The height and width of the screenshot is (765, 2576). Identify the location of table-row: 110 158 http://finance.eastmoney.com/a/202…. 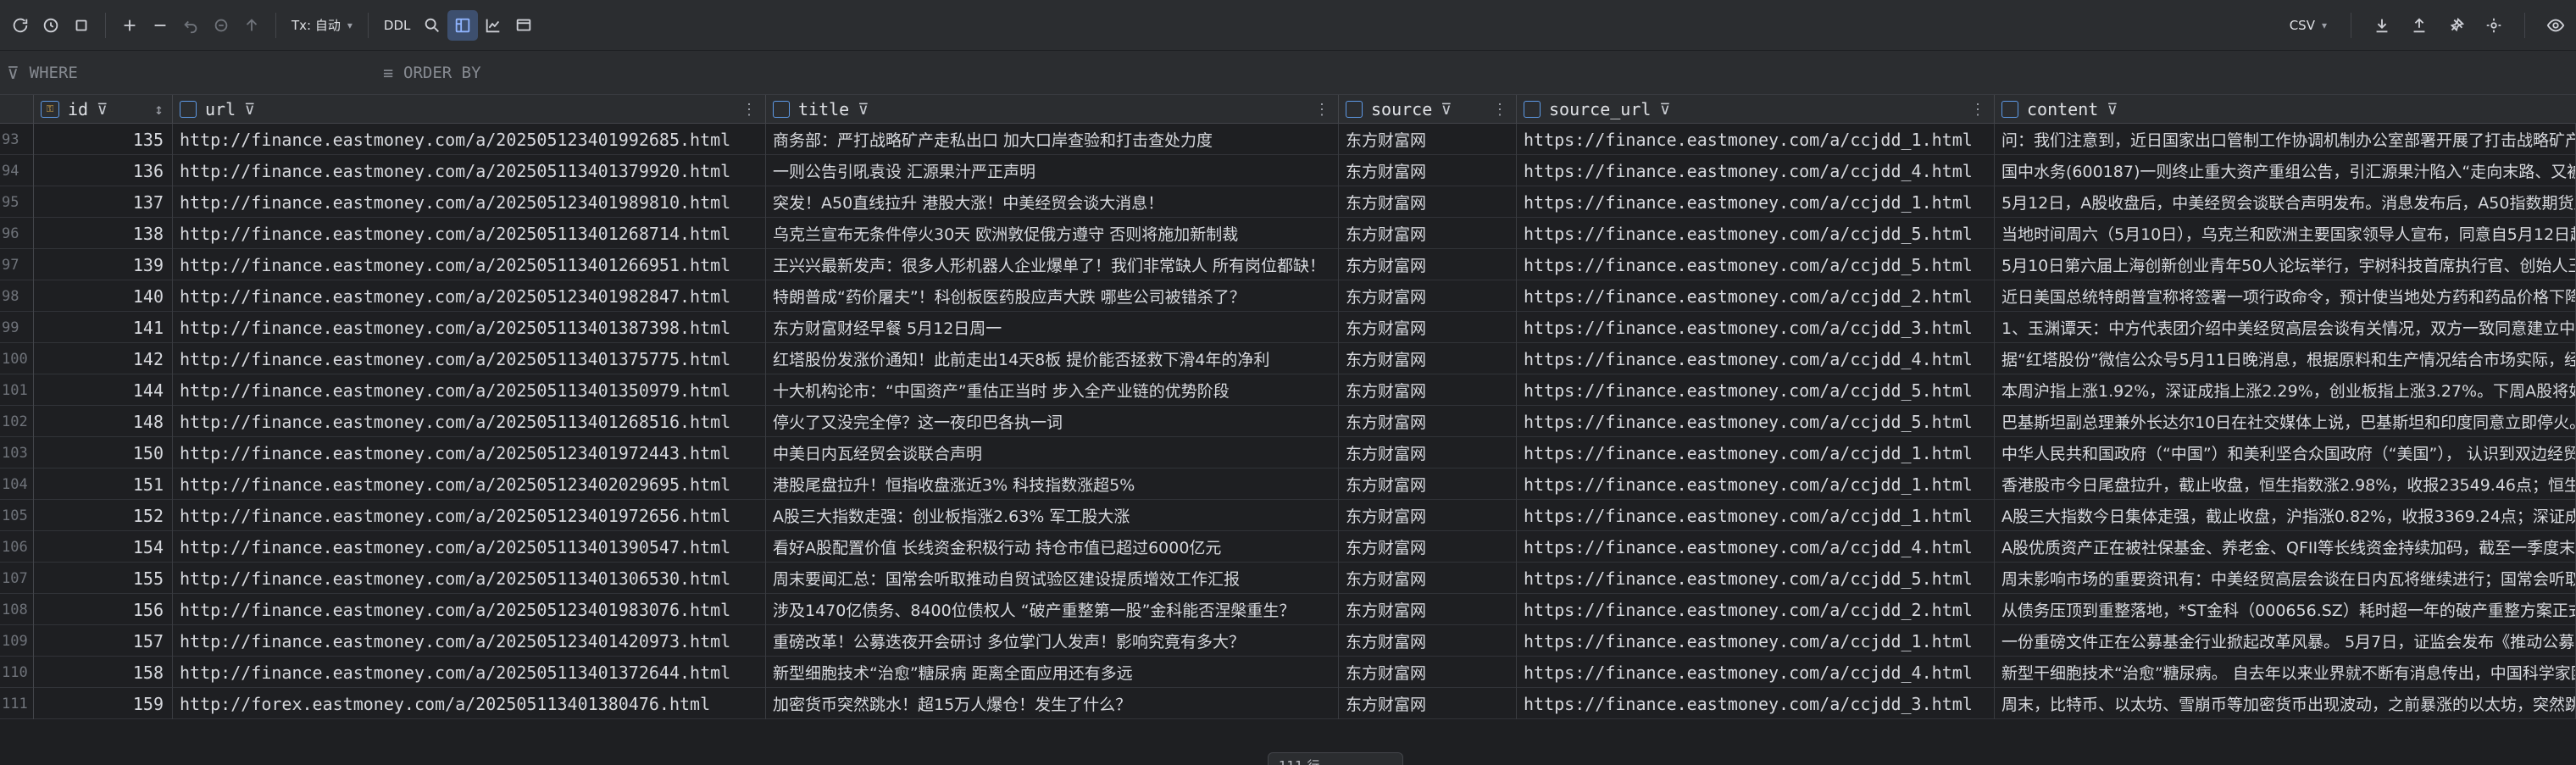
(1288, 672).